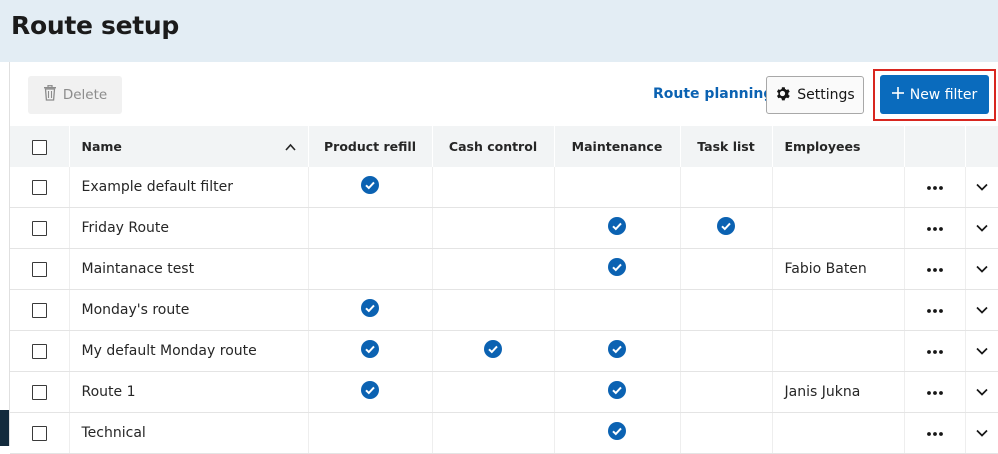 Image resolution: width=998 pixels, height=454 pixels. What do you see at coordinates (189, 351) in the screenshot?
I see `row-name: My default Monday route` at bounding box center [189, 351].